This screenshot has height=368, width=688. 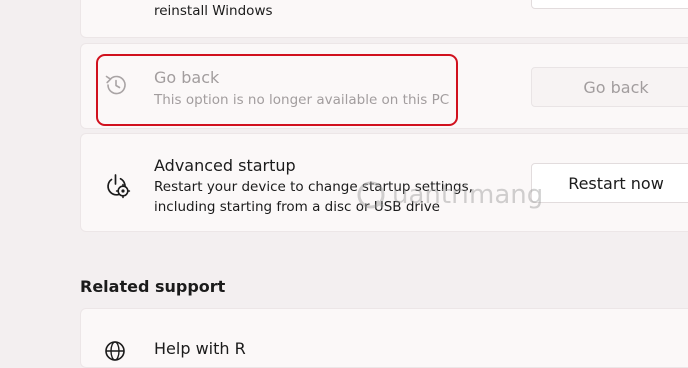 I want to click on reset-pc-button, so click(x=609, y=4).